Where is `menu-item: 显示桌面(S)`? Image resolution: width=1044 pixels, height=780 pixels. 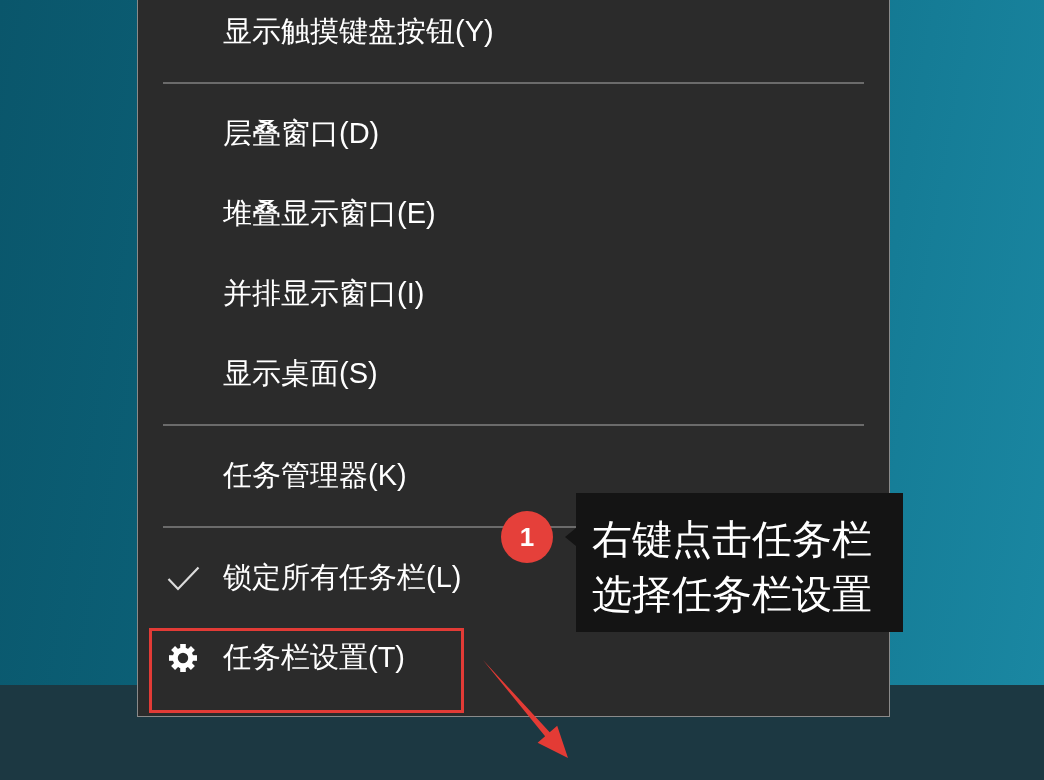
menu-item: 显示桌面(S) is located at coordinates (272, 374).